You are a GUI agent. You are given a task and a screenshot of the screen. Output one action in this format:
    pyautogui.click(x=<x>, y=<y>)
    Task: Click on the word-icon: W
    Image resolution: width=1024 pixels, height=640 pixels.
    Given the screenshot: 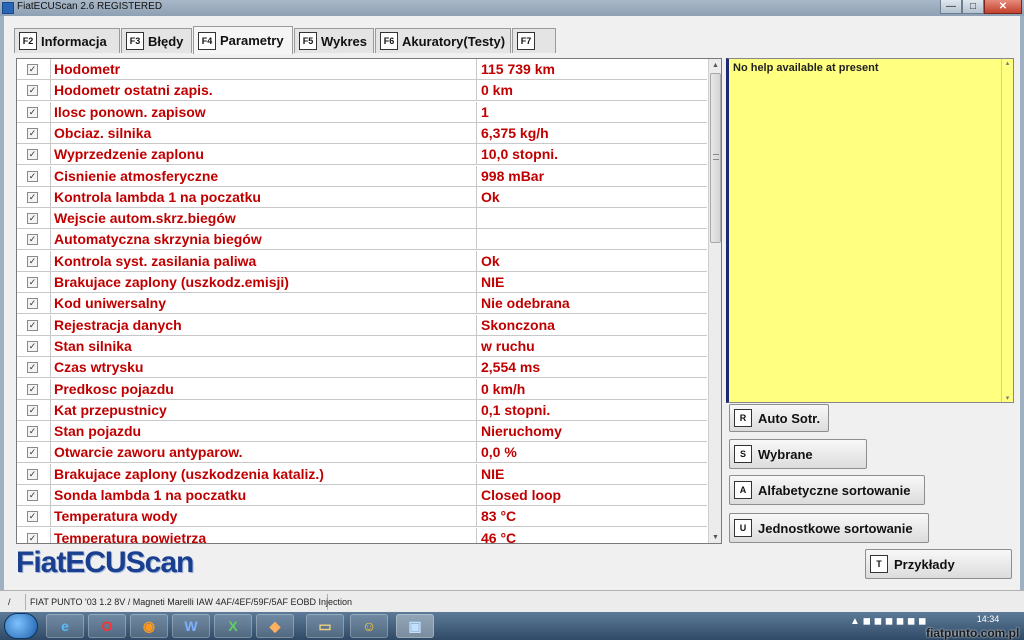 What is the action you would take?
    pyautogui.click(x=191, y=626)
    